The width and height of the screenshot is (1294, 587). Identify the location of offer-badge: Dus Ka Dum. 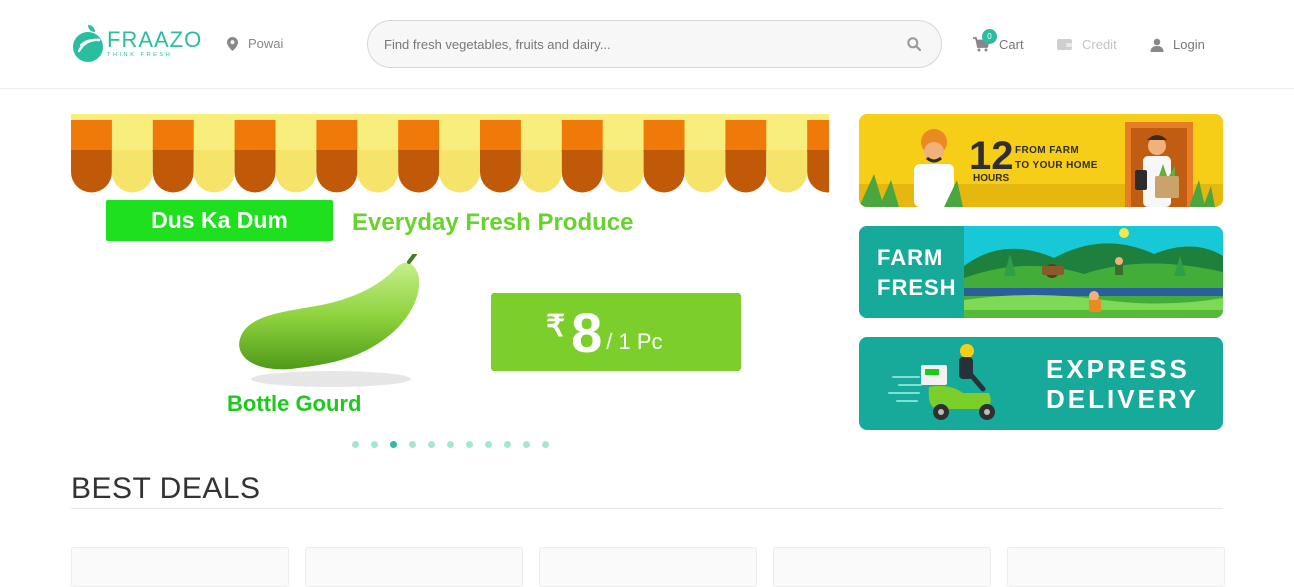
(219, 220).